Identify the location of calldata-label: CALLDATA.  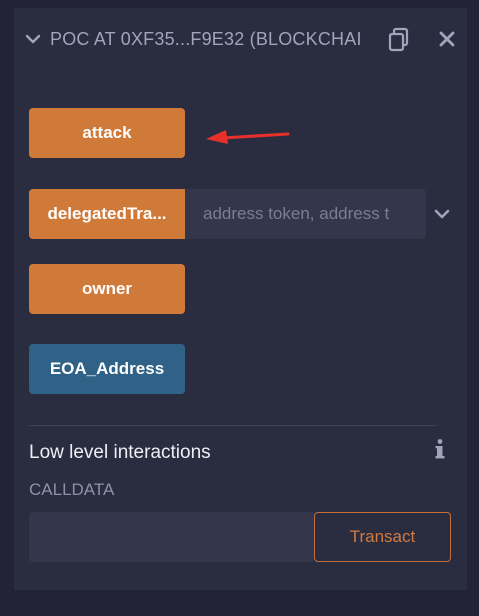
(72, 489).